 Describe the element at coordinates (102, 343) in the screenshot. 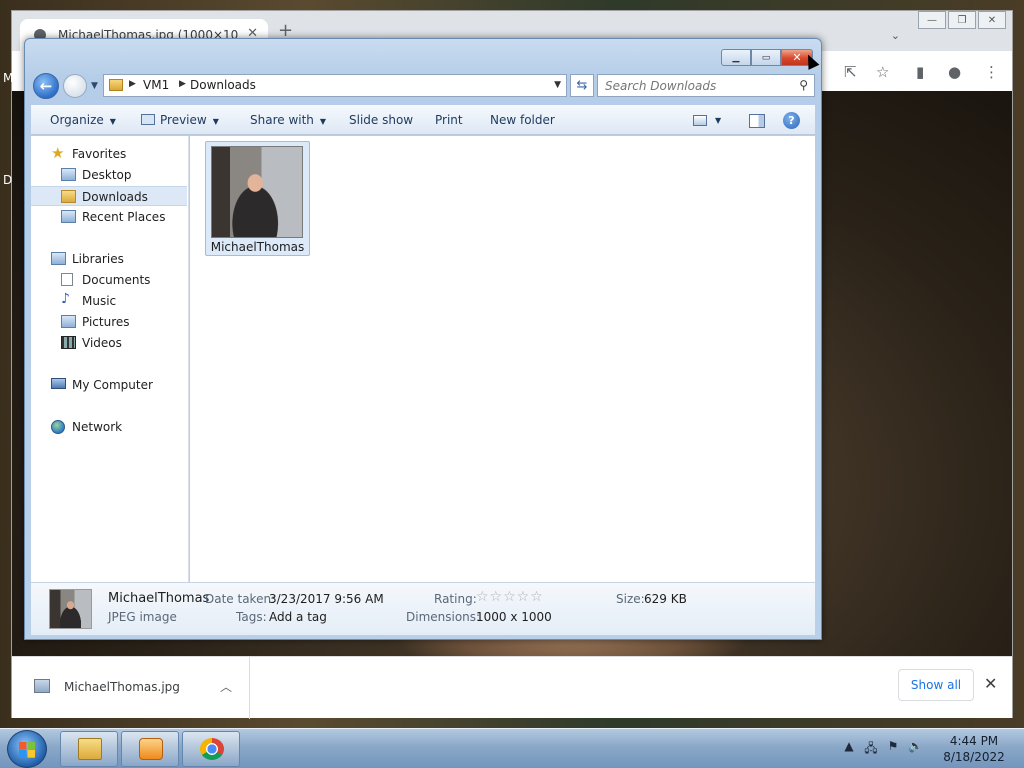

I see `nav-label: Videos` at that location.